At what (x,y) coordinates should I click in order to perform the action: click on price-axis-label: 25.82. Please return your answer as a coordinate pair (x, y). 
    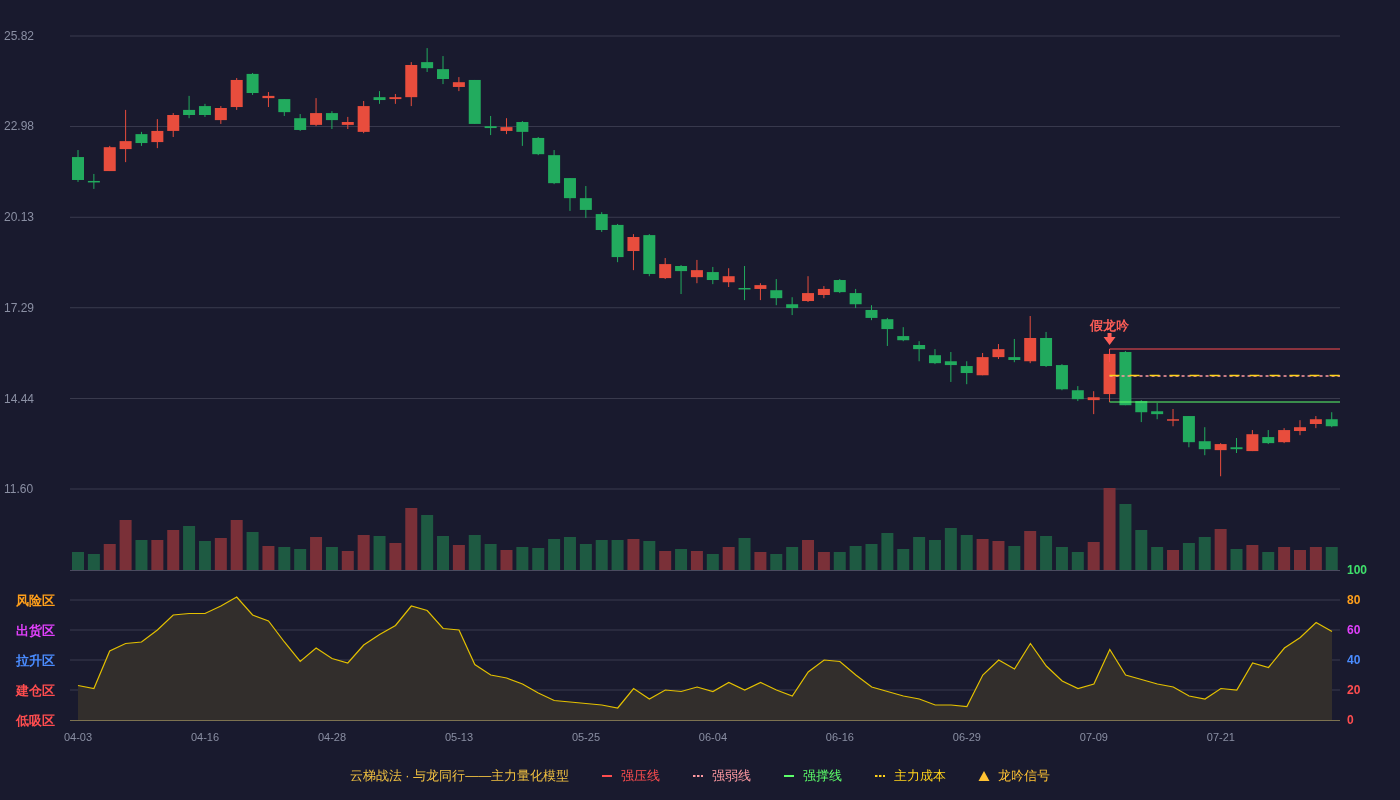
    Looking at the image, I should click on (19, 36).